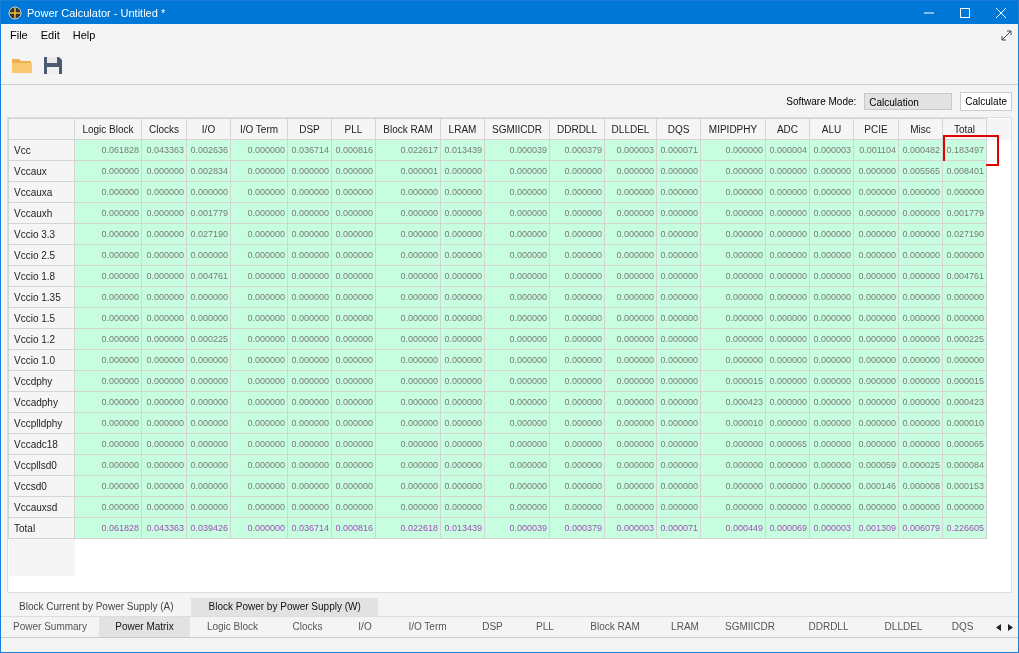 The image size is (1019, 653). Describe the element at coordinates (41, 234) in the screenshot. I see `row-header: Vccio 3.3` at that location.